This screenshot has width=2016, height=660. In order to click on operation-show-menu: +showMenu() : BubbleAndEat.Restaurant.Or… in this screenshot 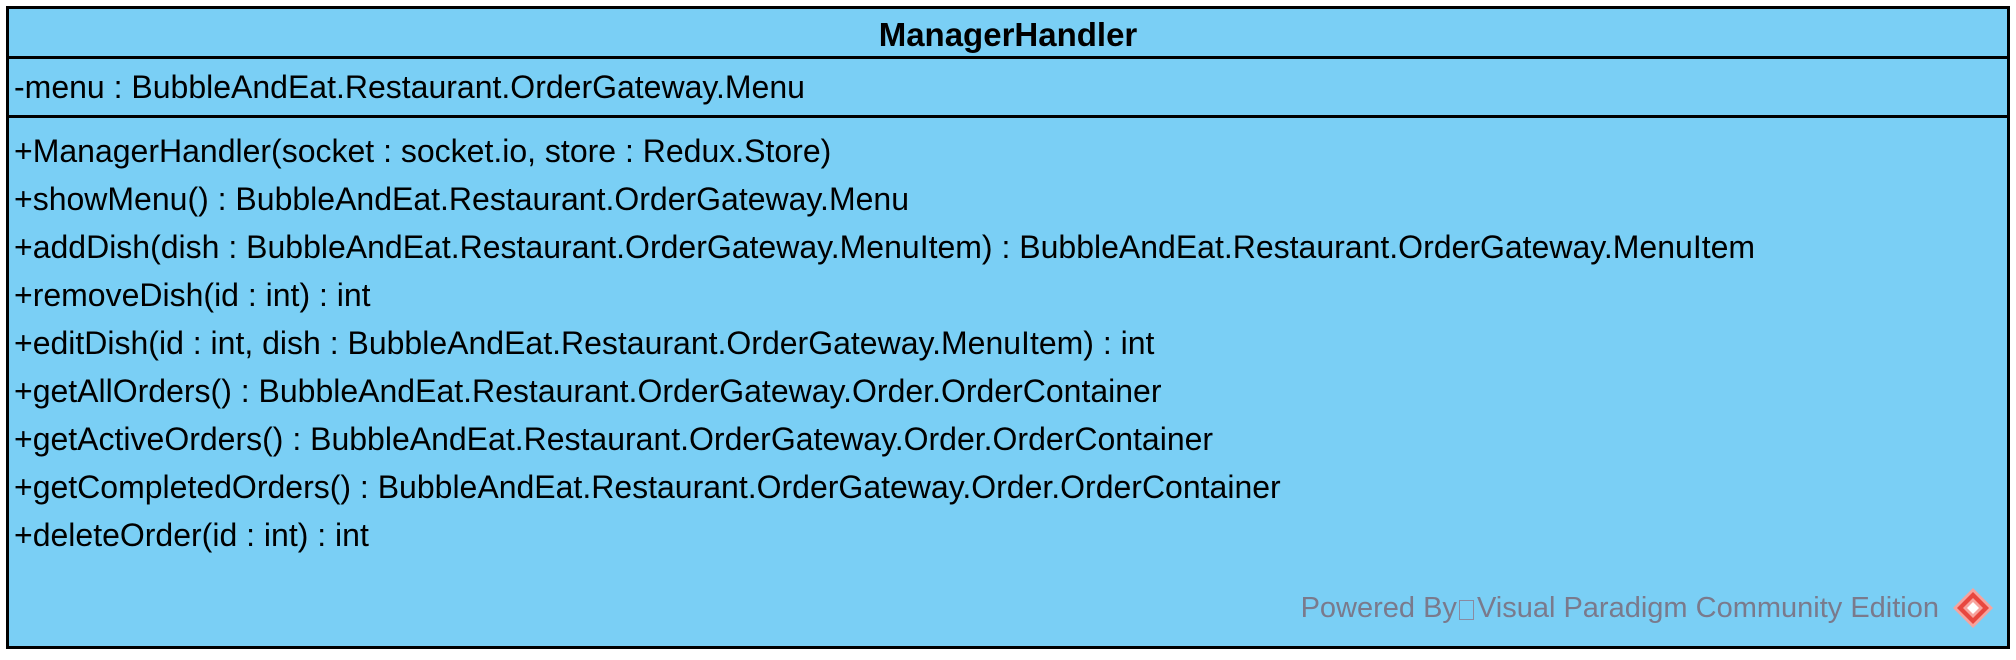, I will do `click(461, 199)`.